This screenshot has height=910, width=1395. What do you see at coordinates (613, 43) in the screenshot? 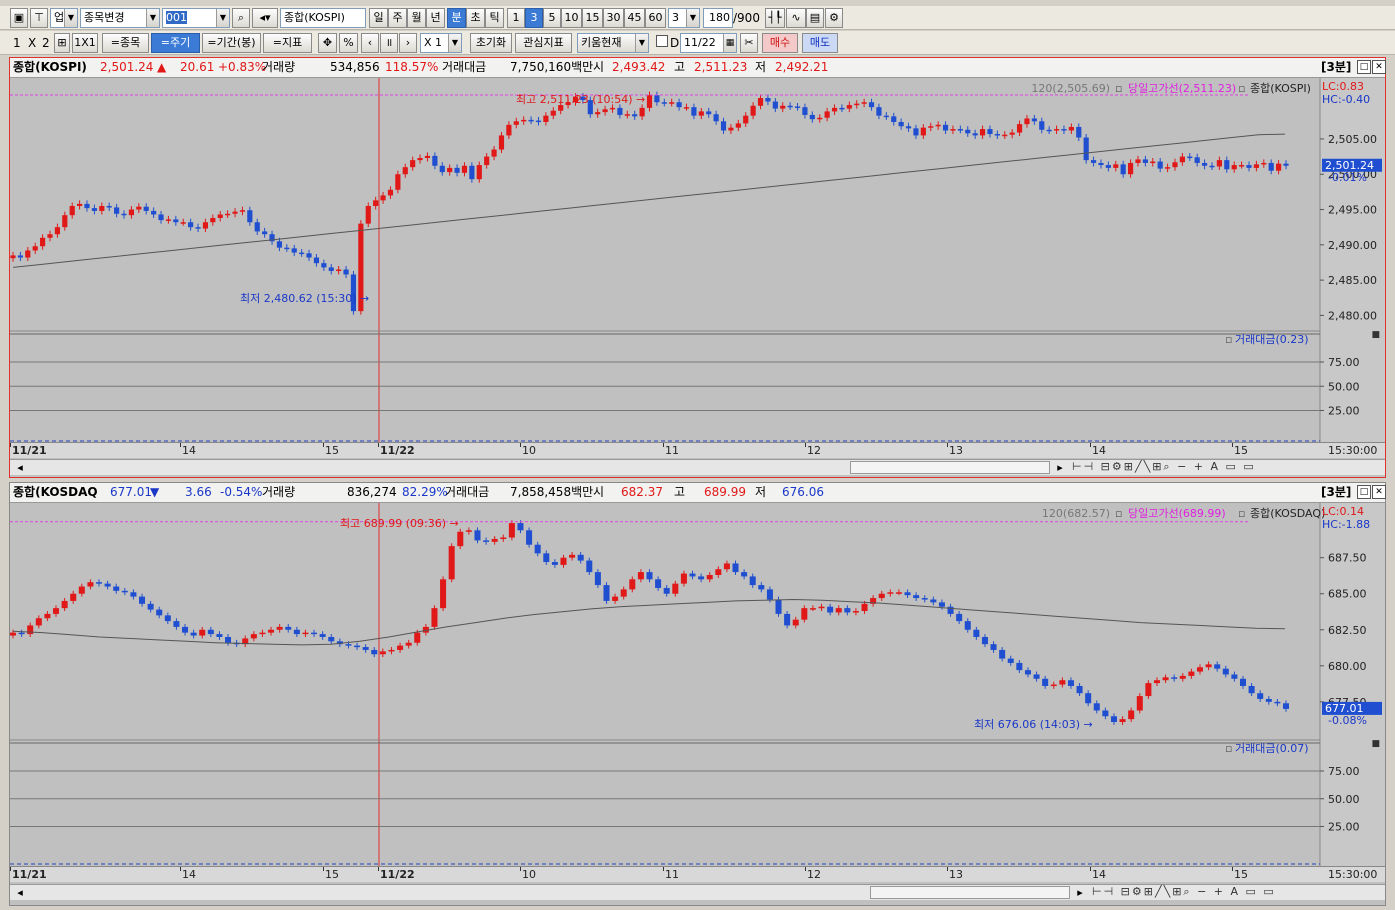
I see `kiwoom-now-select: 키움현재 ▼` at bounding box center [613, 43].